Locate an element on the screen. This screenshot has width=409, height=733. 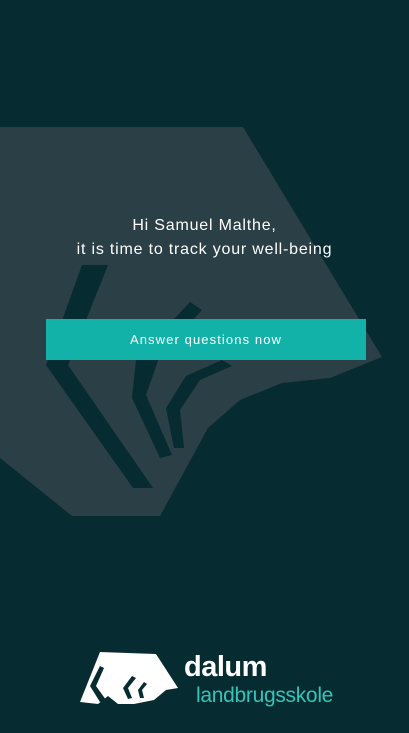
greeting-line2: it is time to track your well-being is located at coordinates (204, 249).